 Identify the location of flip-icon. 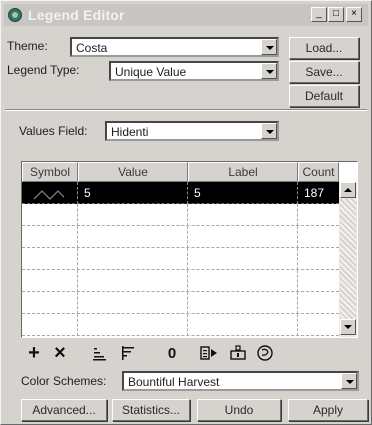
(239, 353).